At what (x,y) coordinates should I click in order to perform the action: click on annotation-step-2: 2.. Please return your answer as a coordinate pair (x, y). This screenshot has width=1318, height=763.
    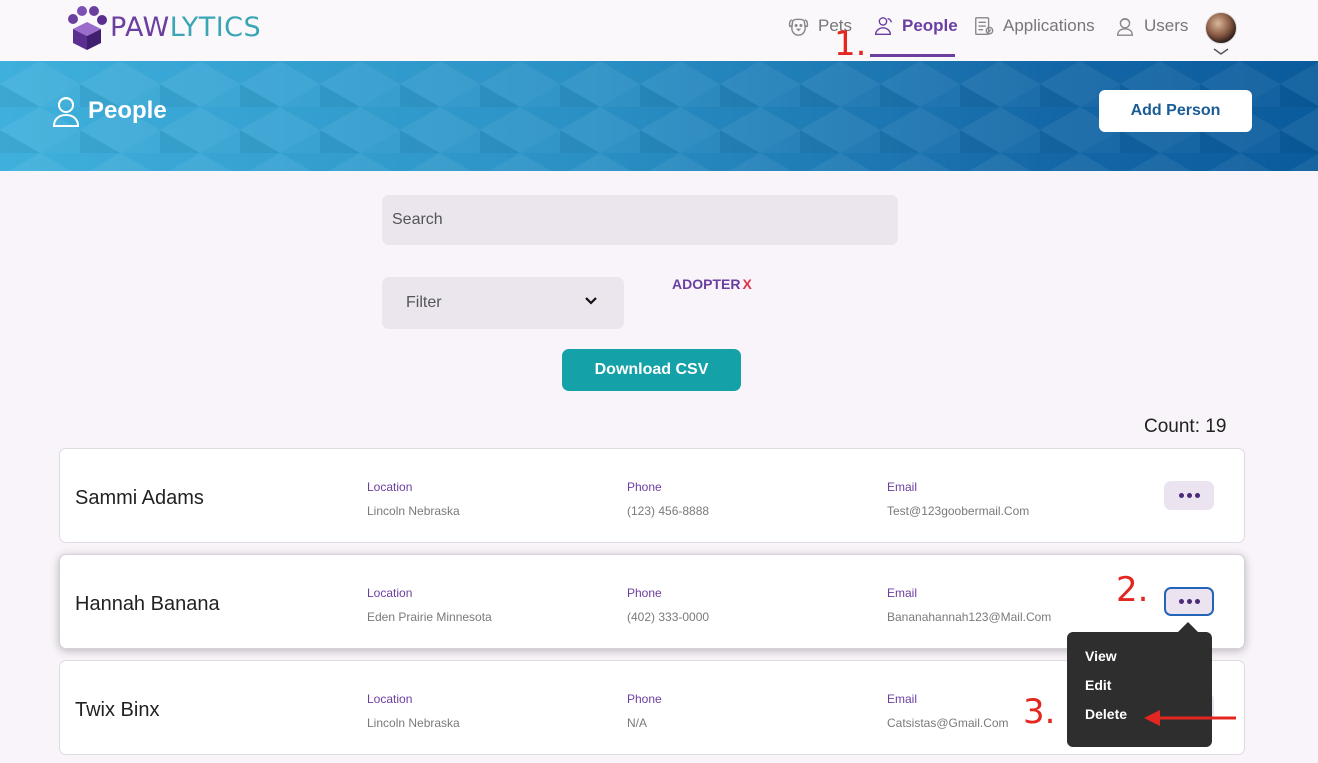
    Looking at the image, I should click on (1132, 590).